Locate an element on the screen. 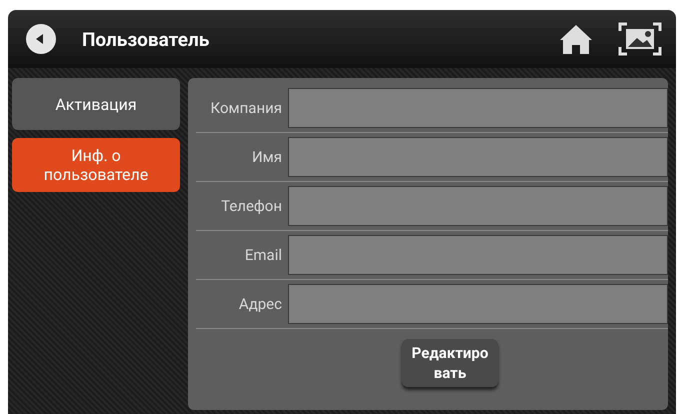 The height and width of the screenshot is (414, 684). field-label: Телефон is located at coordinates (251, 206).